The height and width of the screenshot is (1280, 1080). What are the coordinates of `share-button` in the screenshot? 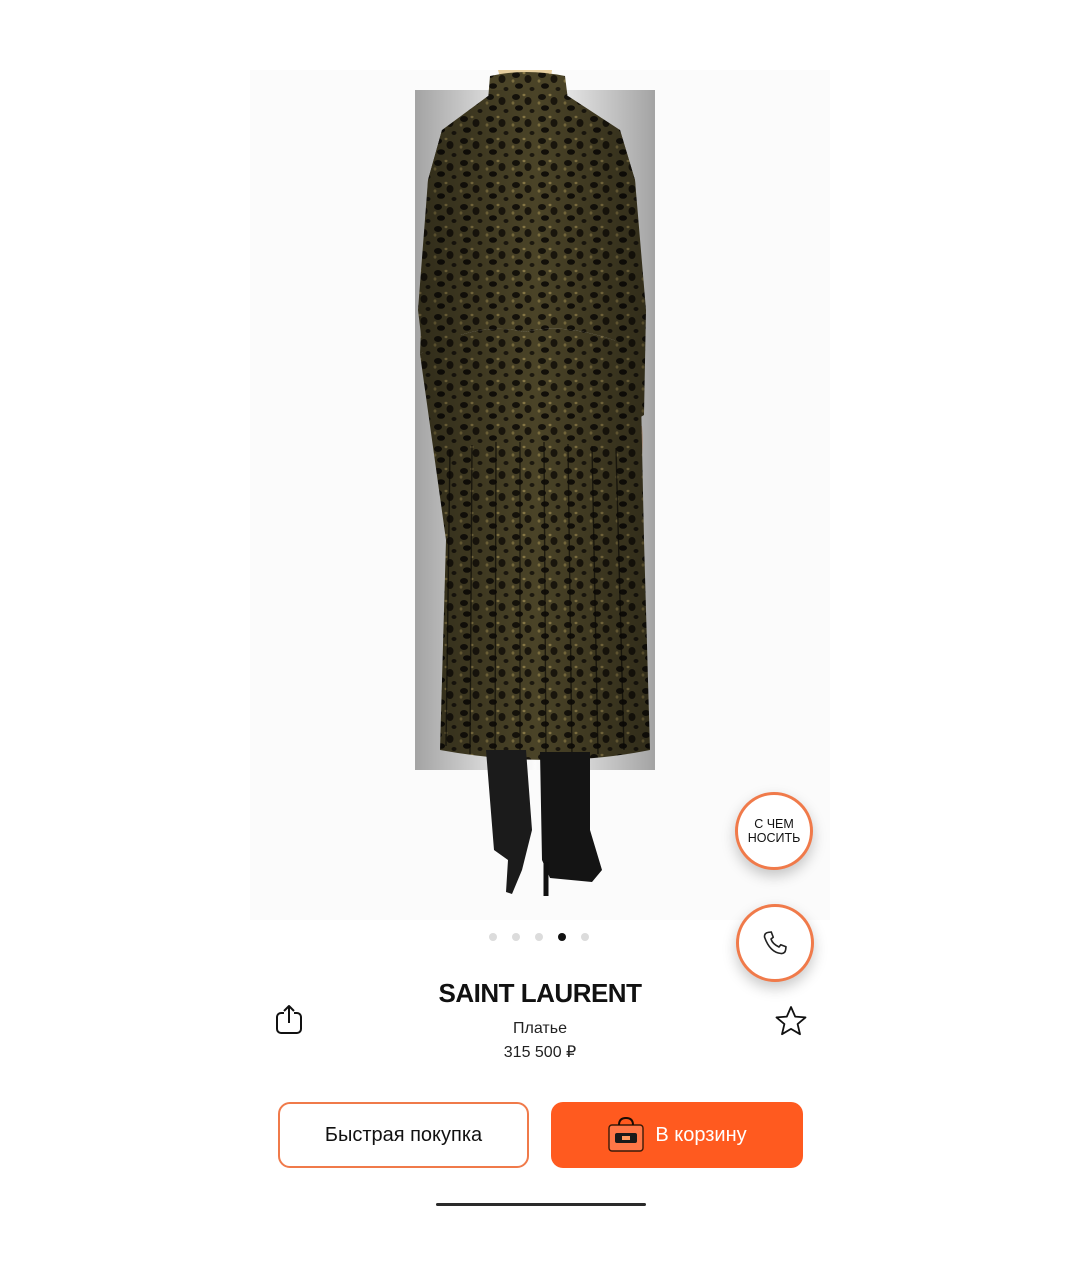 It's located at (289, 1020).